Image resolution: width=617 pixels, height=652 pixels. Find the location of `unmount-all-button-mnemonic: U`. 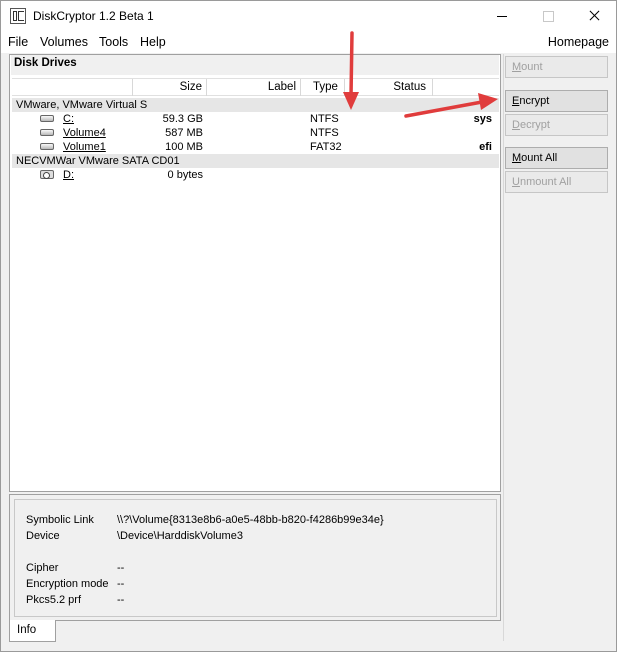

unmount-all-button-mnemonic: U is located at coordinates (516, 182).